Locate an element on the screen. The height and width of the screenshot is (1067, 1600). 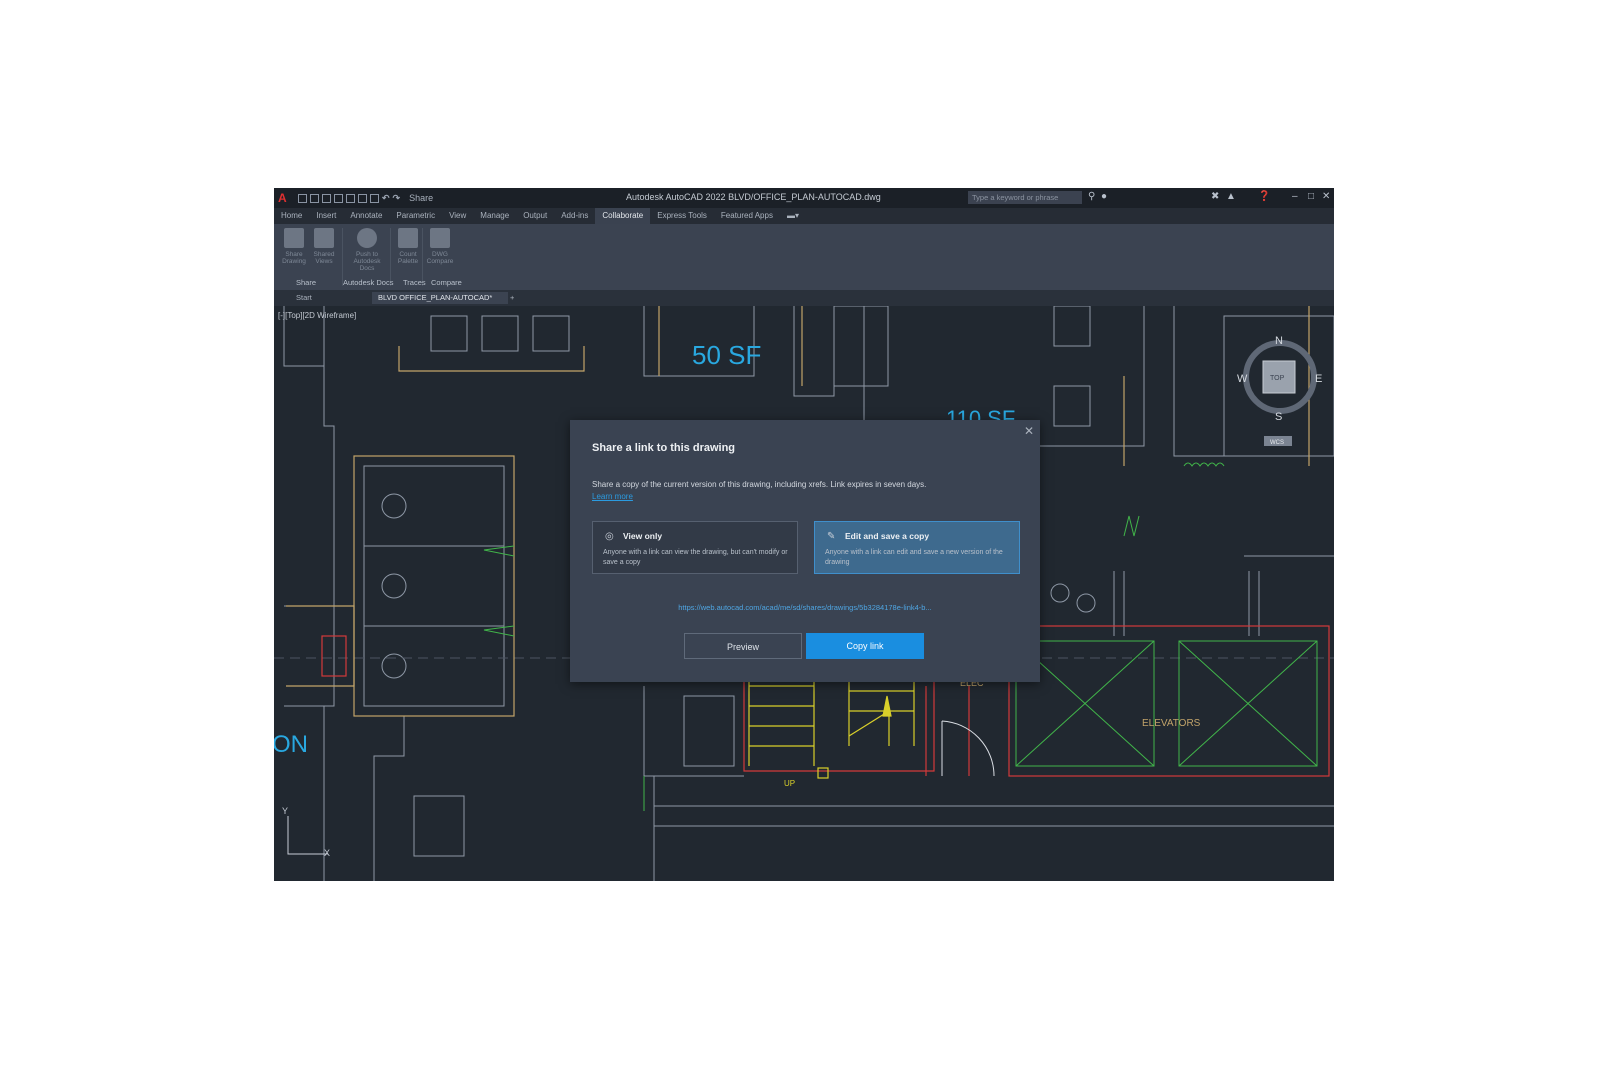
preview-button: Preview is located at coordinates (743, 646).